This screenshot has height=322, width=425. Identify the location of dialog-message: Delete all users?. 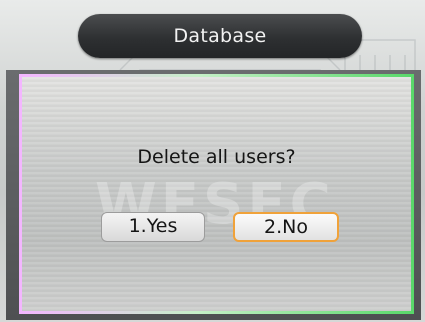
(216, 157).